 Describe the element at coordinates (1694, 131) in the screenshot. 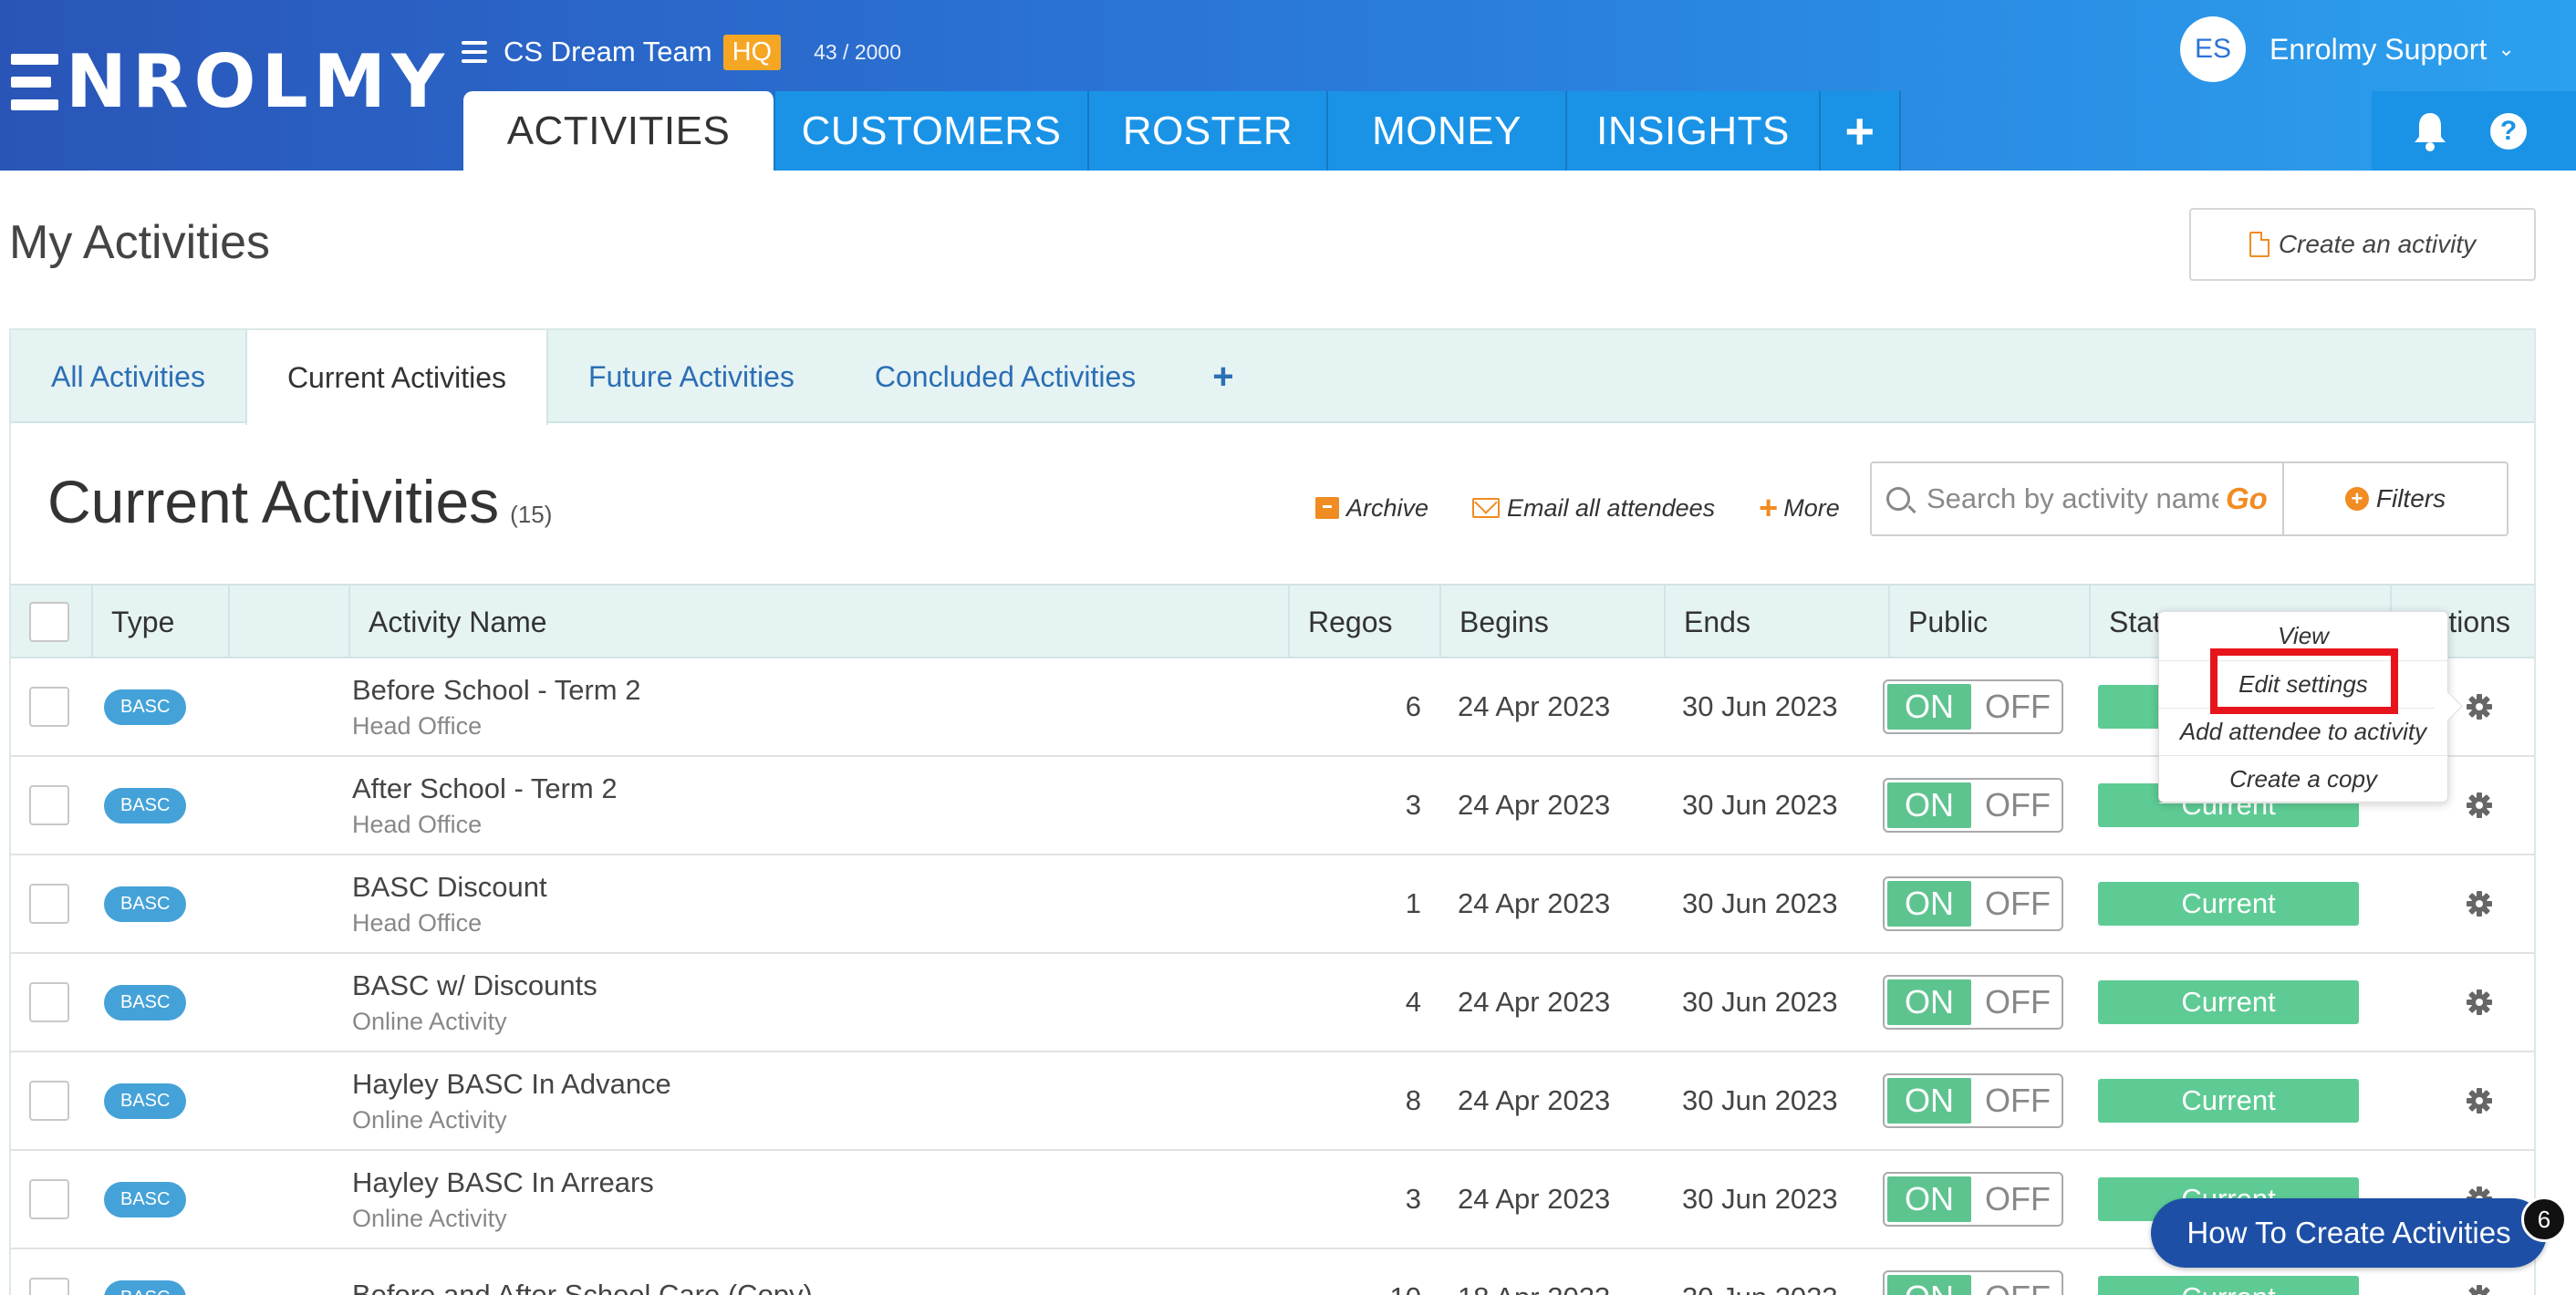

I see `nav-tab-insights: INSIGHTS` at that location.